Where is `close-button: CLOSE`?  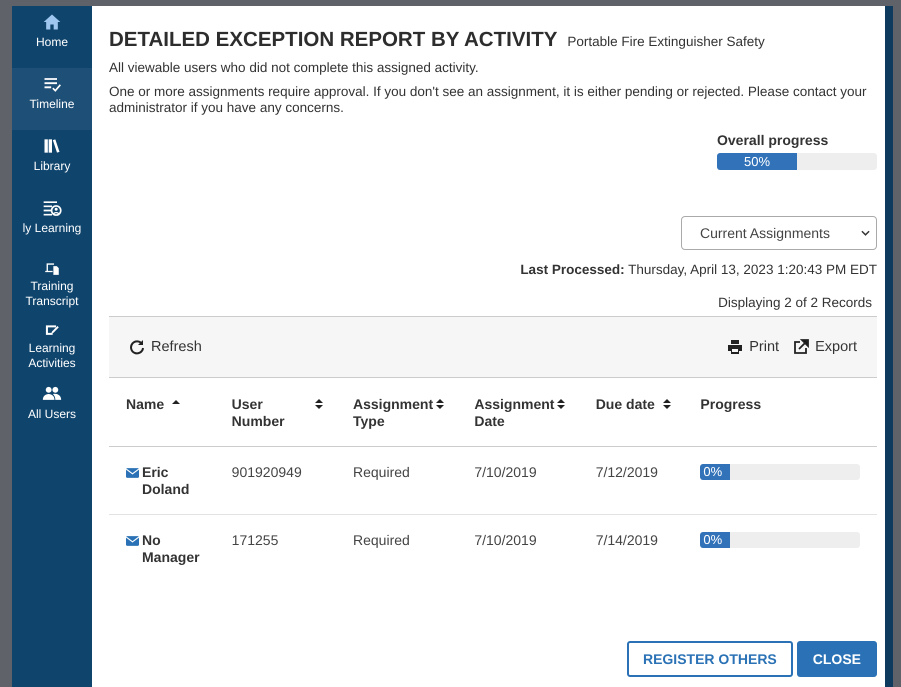
close-button: CLOSE is located at coordinates (836, 659).